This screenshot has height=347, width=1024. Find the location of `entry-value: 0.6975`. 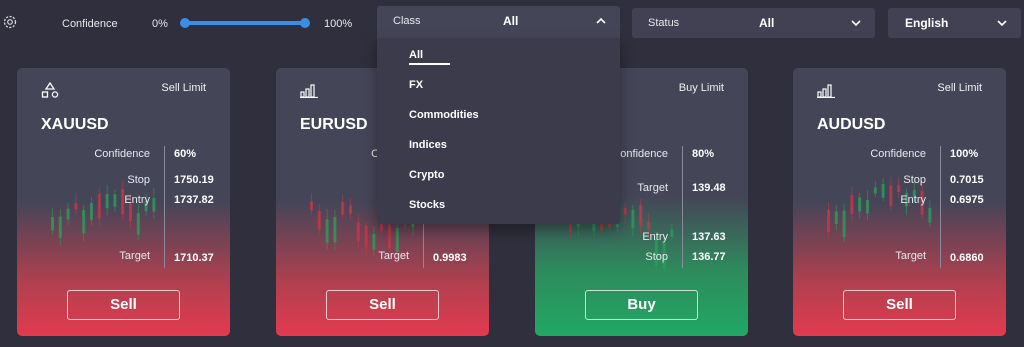

entry-value: 0.6975 is located at coordinates (967, 200).